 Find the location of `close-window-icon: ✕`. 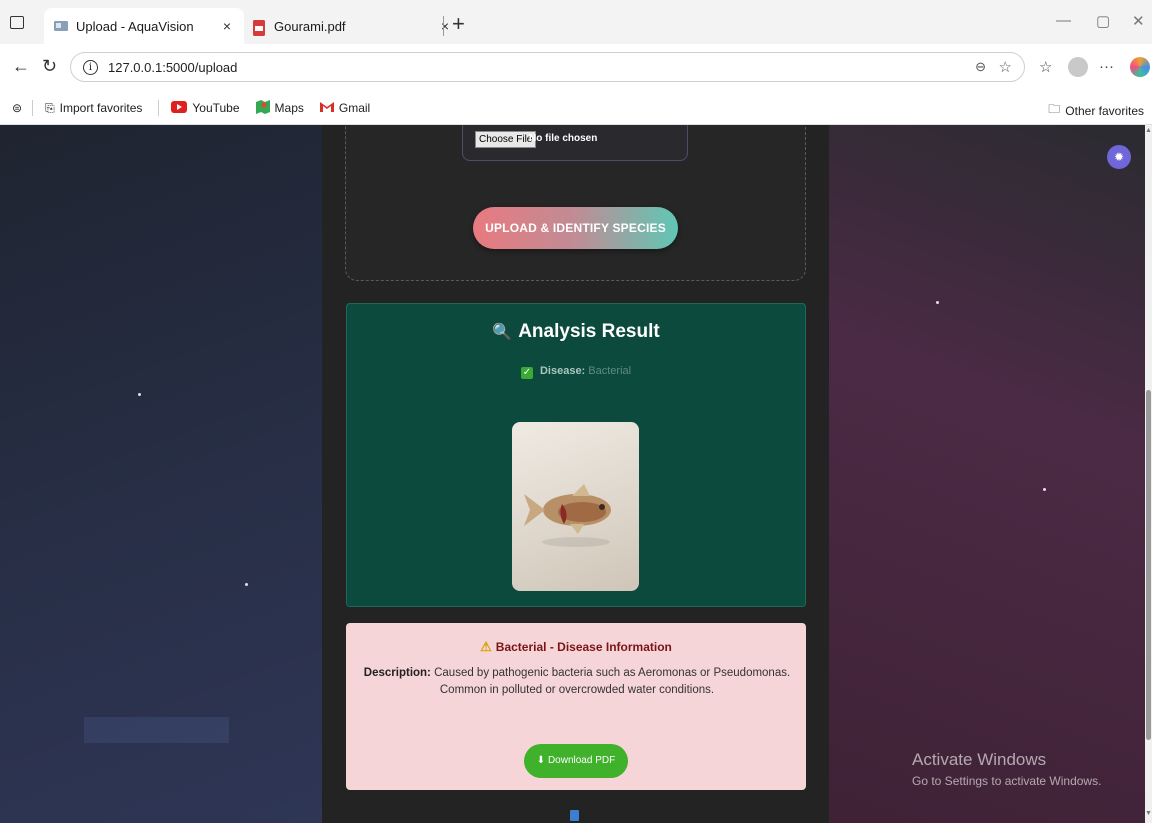

close-window-icon: ✕ is located at coordinates (1138, 21).